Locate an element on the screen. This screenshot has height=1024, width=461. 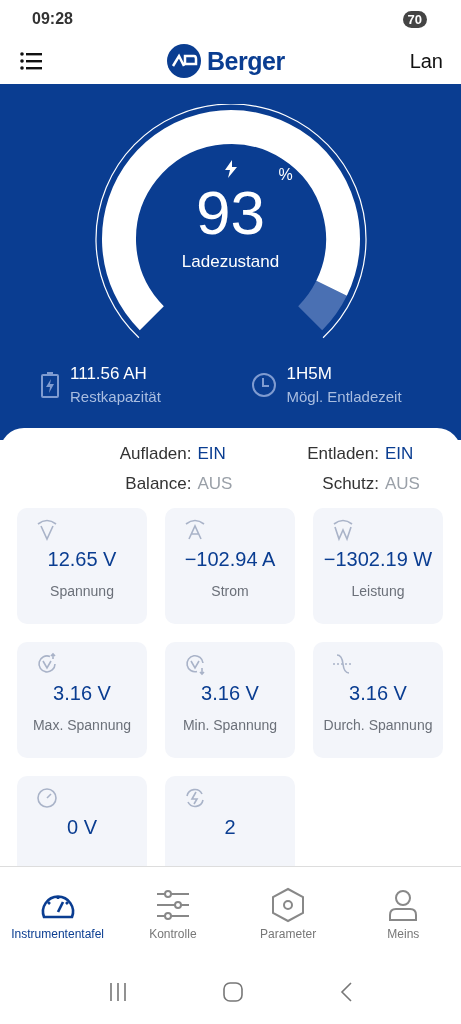
metric-label: Max. Spannung is located at coordinates (82, 725).